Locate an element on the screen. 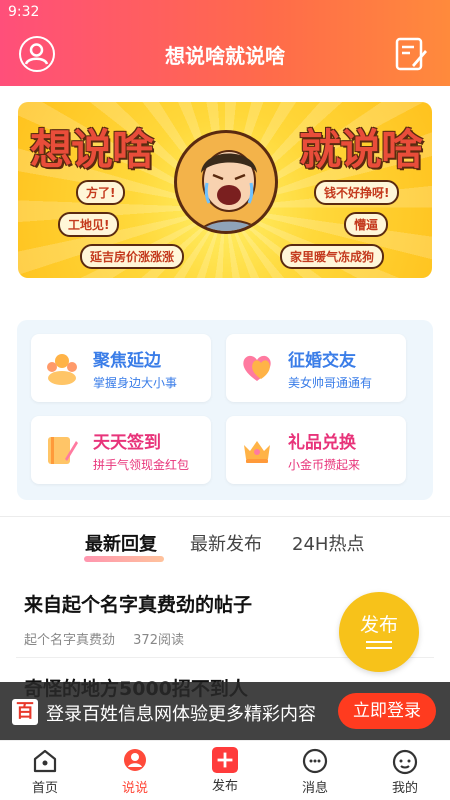 The height and width of the screenshot is (800, 450). entry-focus-yanbian: 聚焦延边 掌握身边大小事 is located at coordinates (121, 368).